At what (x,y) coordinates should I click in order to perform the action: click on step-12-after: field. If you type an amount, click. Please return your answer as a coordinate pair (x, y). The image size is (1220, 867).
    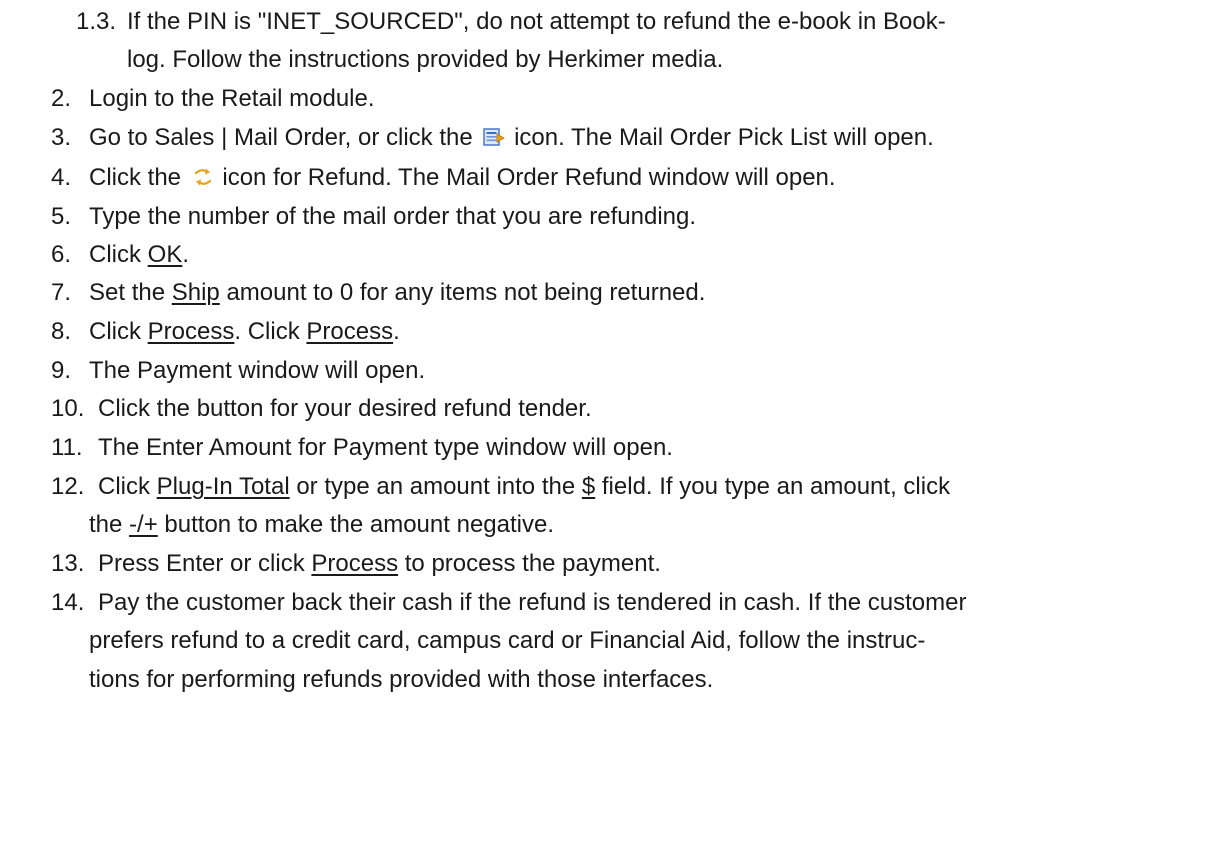
    Looking at the image, I should click on (776, 486).